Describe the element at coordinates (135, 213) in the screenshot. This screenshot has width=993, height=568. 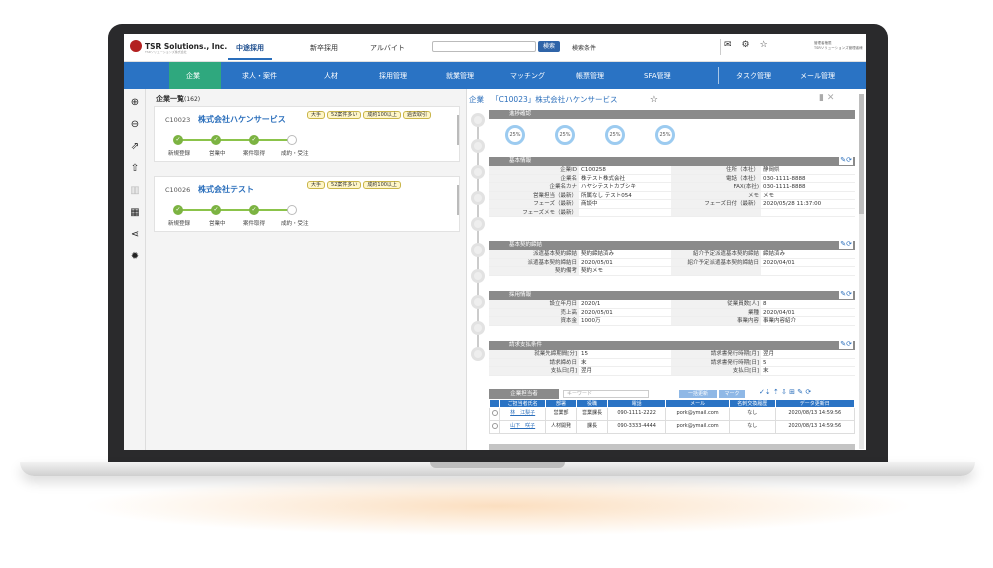
I see `calendar-icon: ▦` at that location.